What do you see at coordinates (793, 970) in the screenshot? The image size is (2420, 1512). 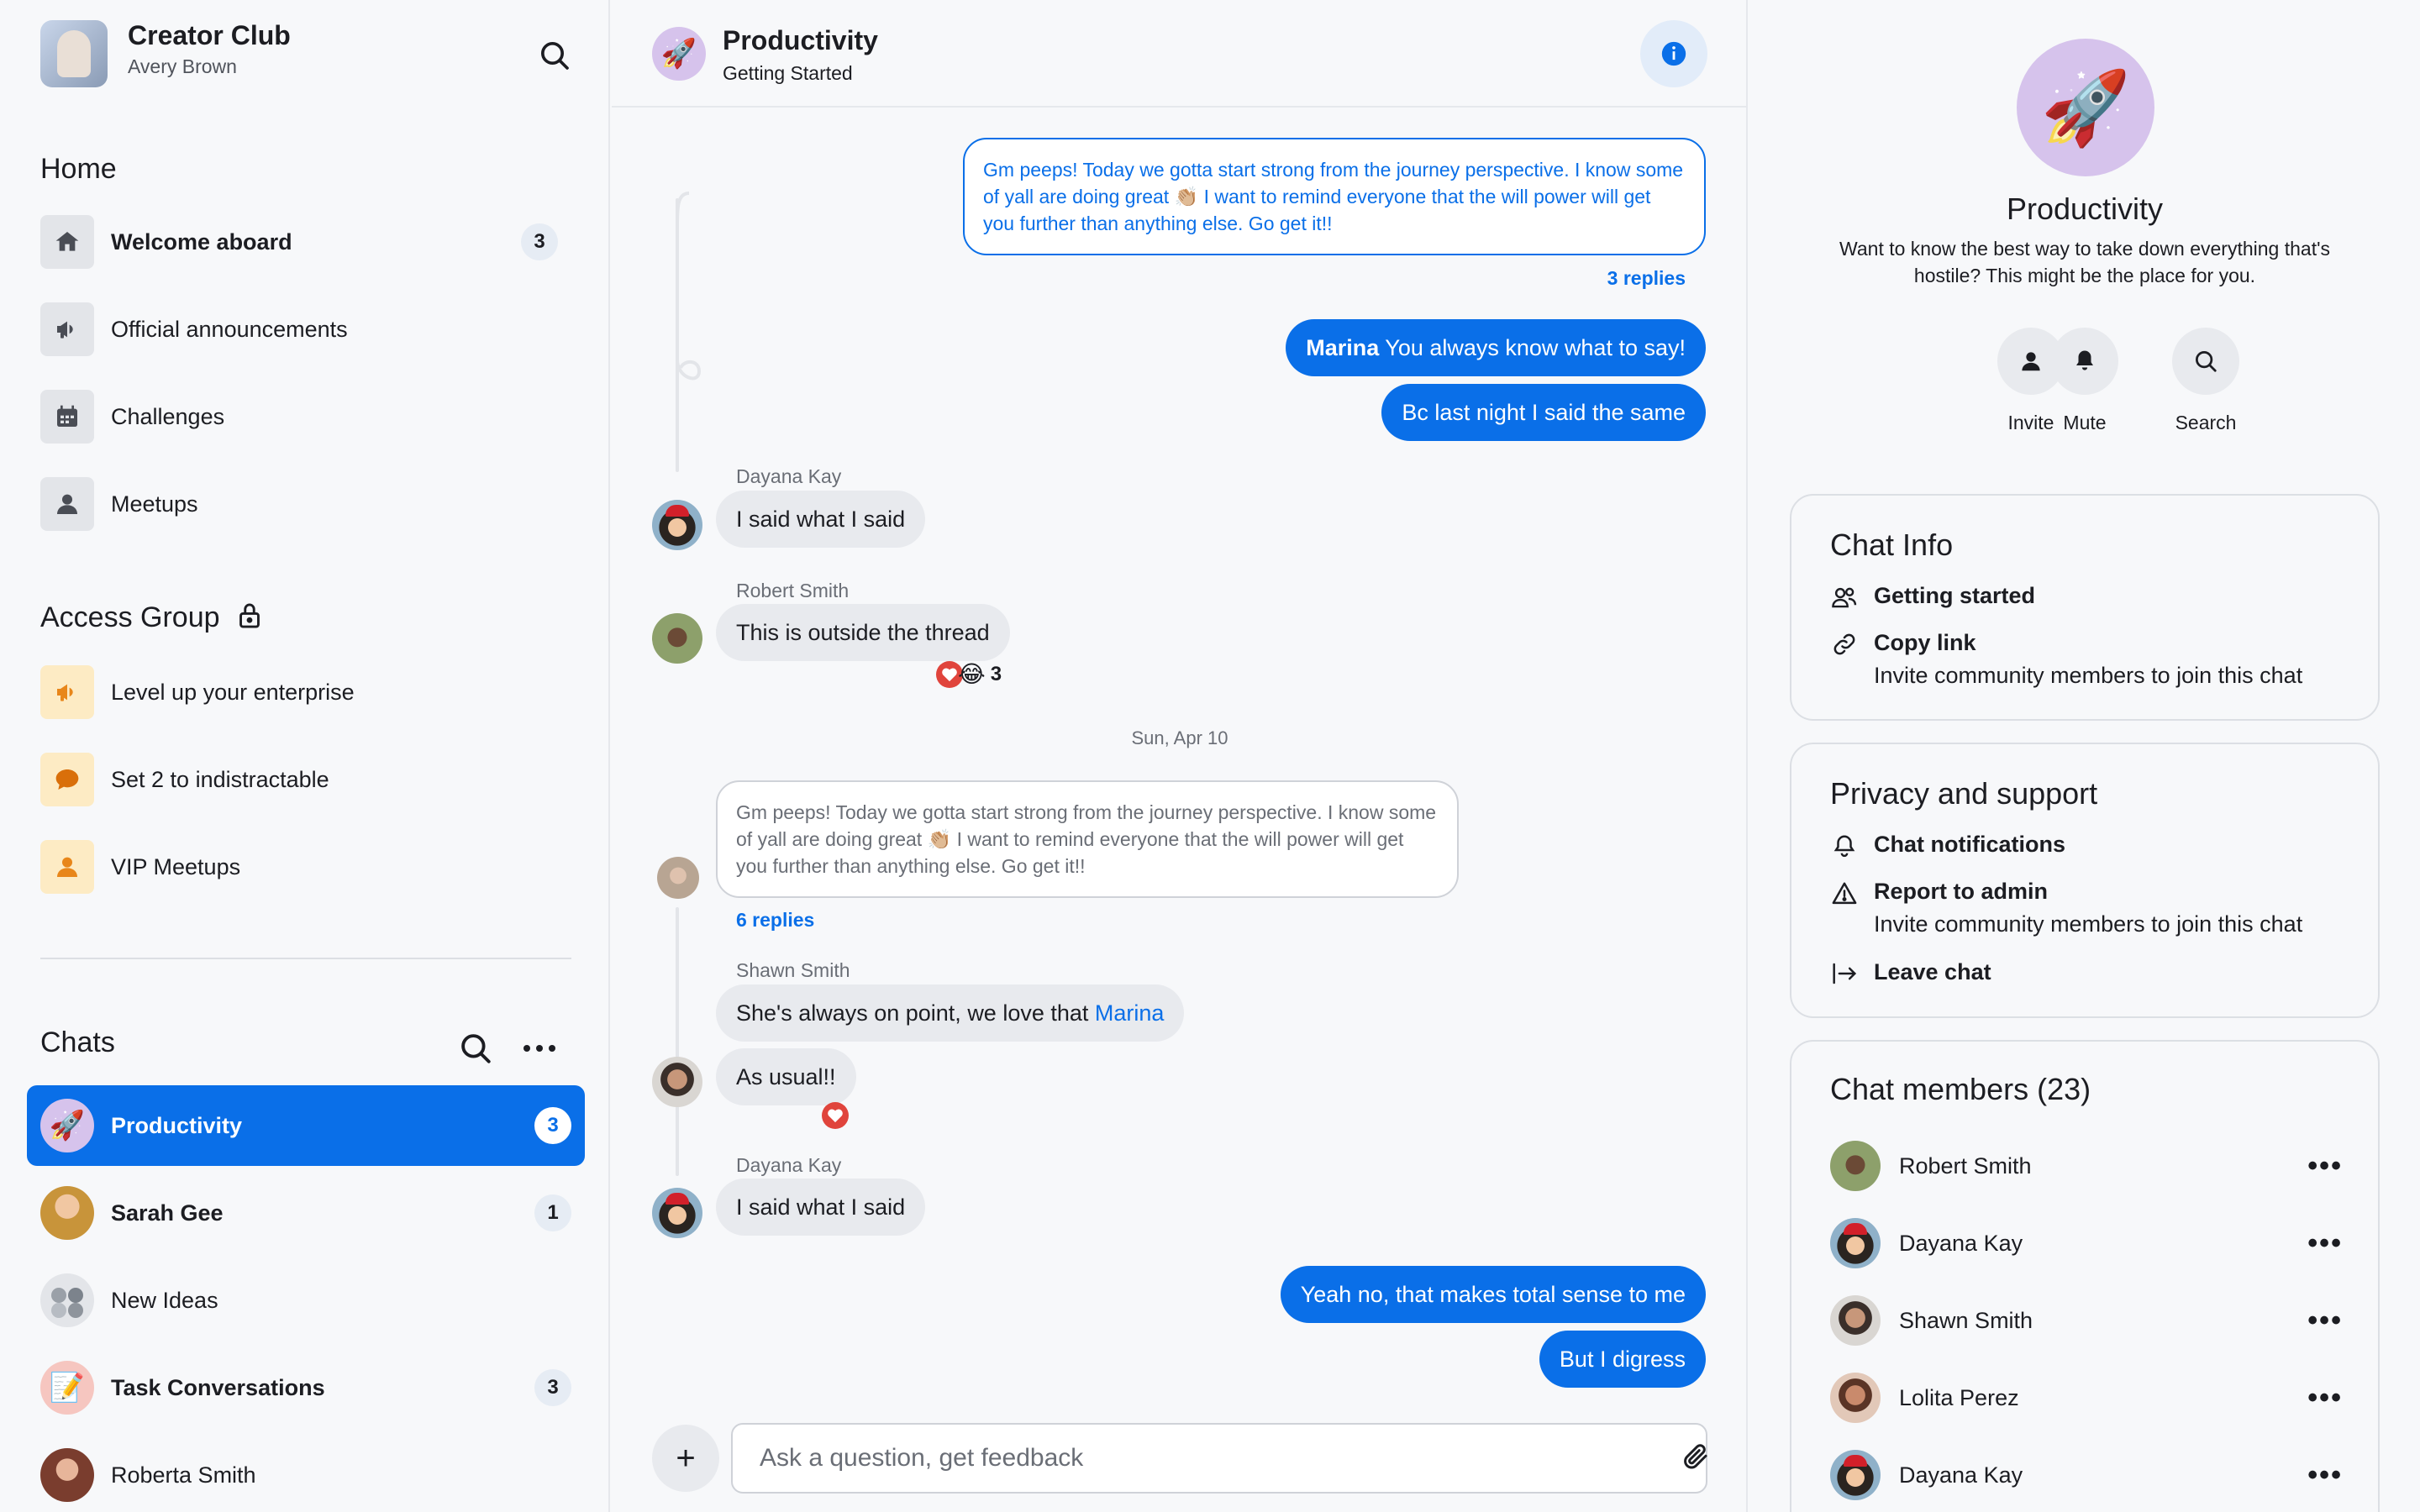 I see `sender-name: Shawn Smith` at bounding box center [793, 970].